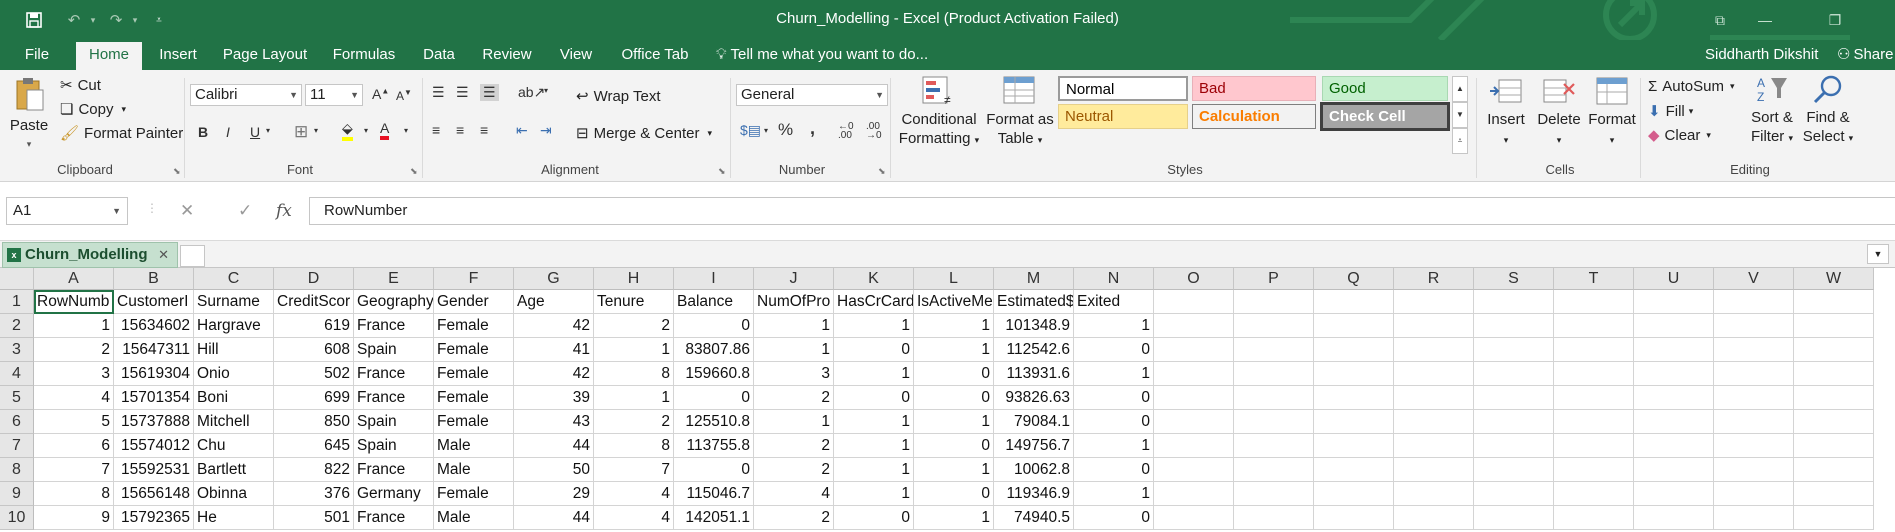  Describe the element at coordinates (1114, 422) in the screenshot. I see `cell-n6: 0` at that location.